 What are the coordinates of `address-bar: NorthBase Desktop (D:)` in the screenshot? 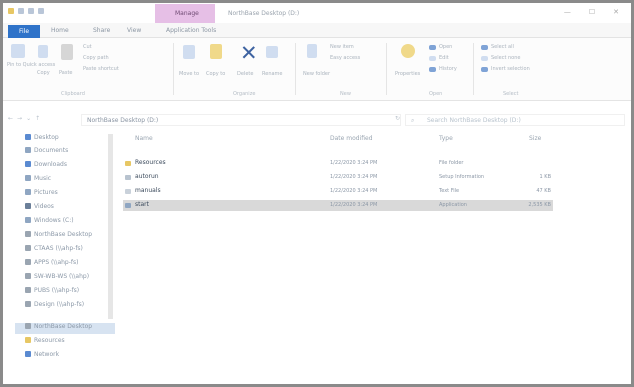 It's located at (241, 120).